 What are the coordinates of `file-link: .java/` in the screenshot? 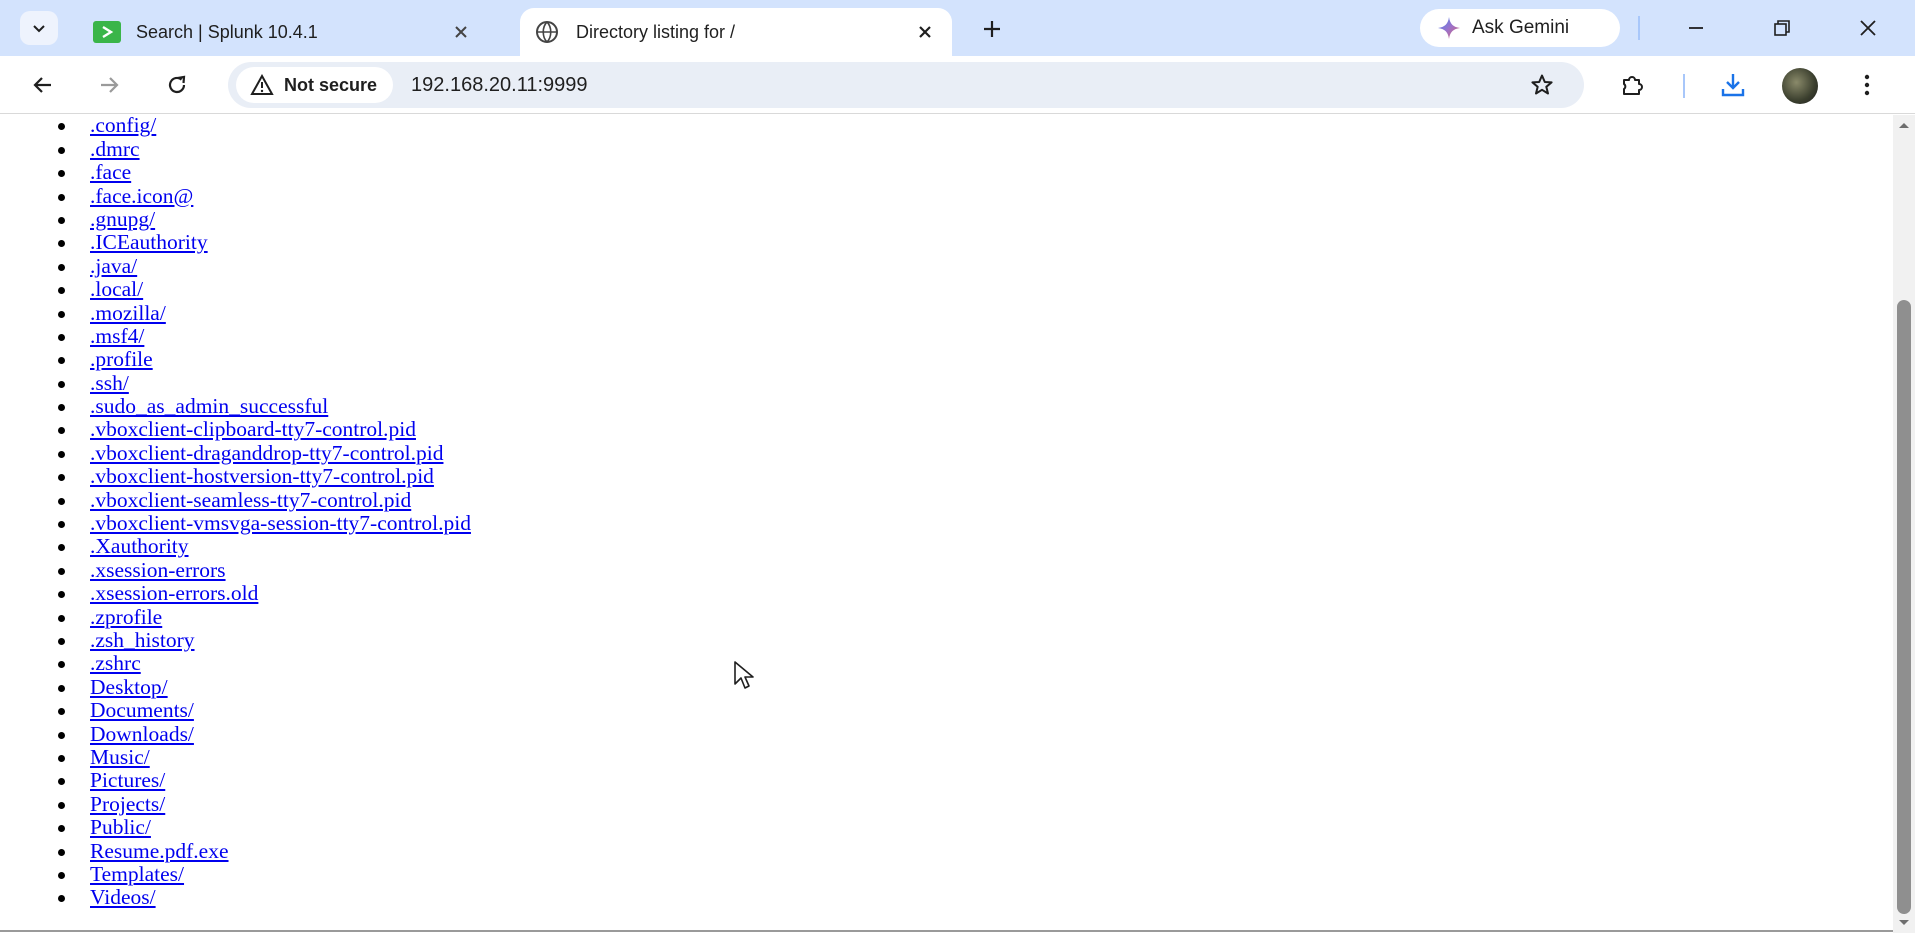 It's located at (113, 266).